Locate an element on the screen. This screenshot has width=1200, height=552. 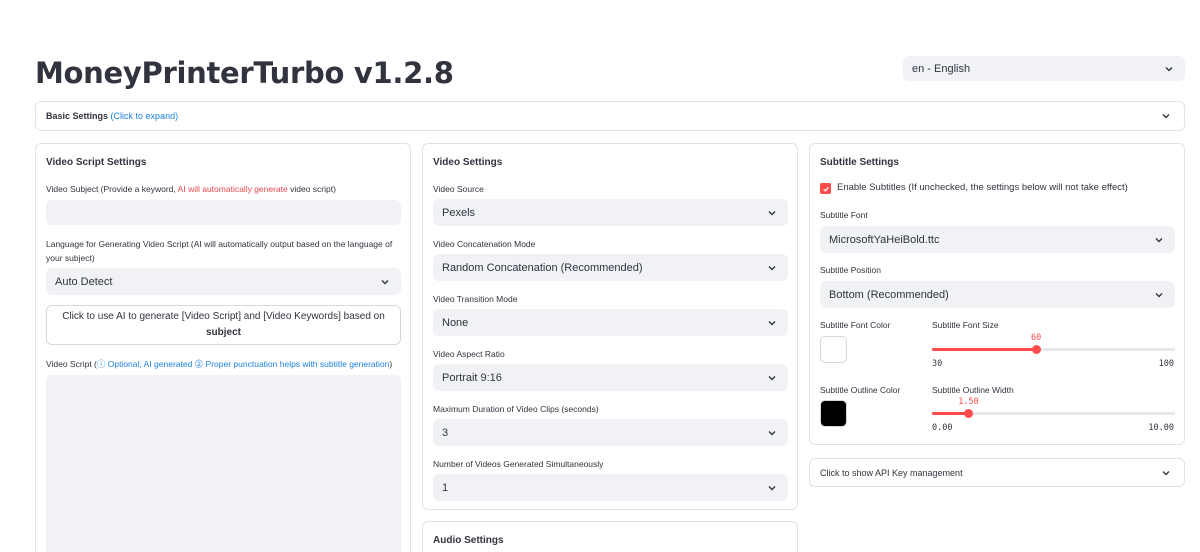
script-language-select: Auto Detect is located at coordinates (223, 281).